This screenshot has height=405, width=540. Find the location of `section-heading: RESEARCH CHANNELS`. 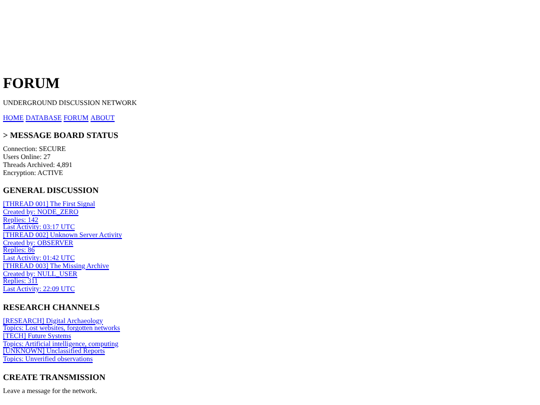

section-heading: RESEARCH CHANNELS is located at coordinates (51, 307).